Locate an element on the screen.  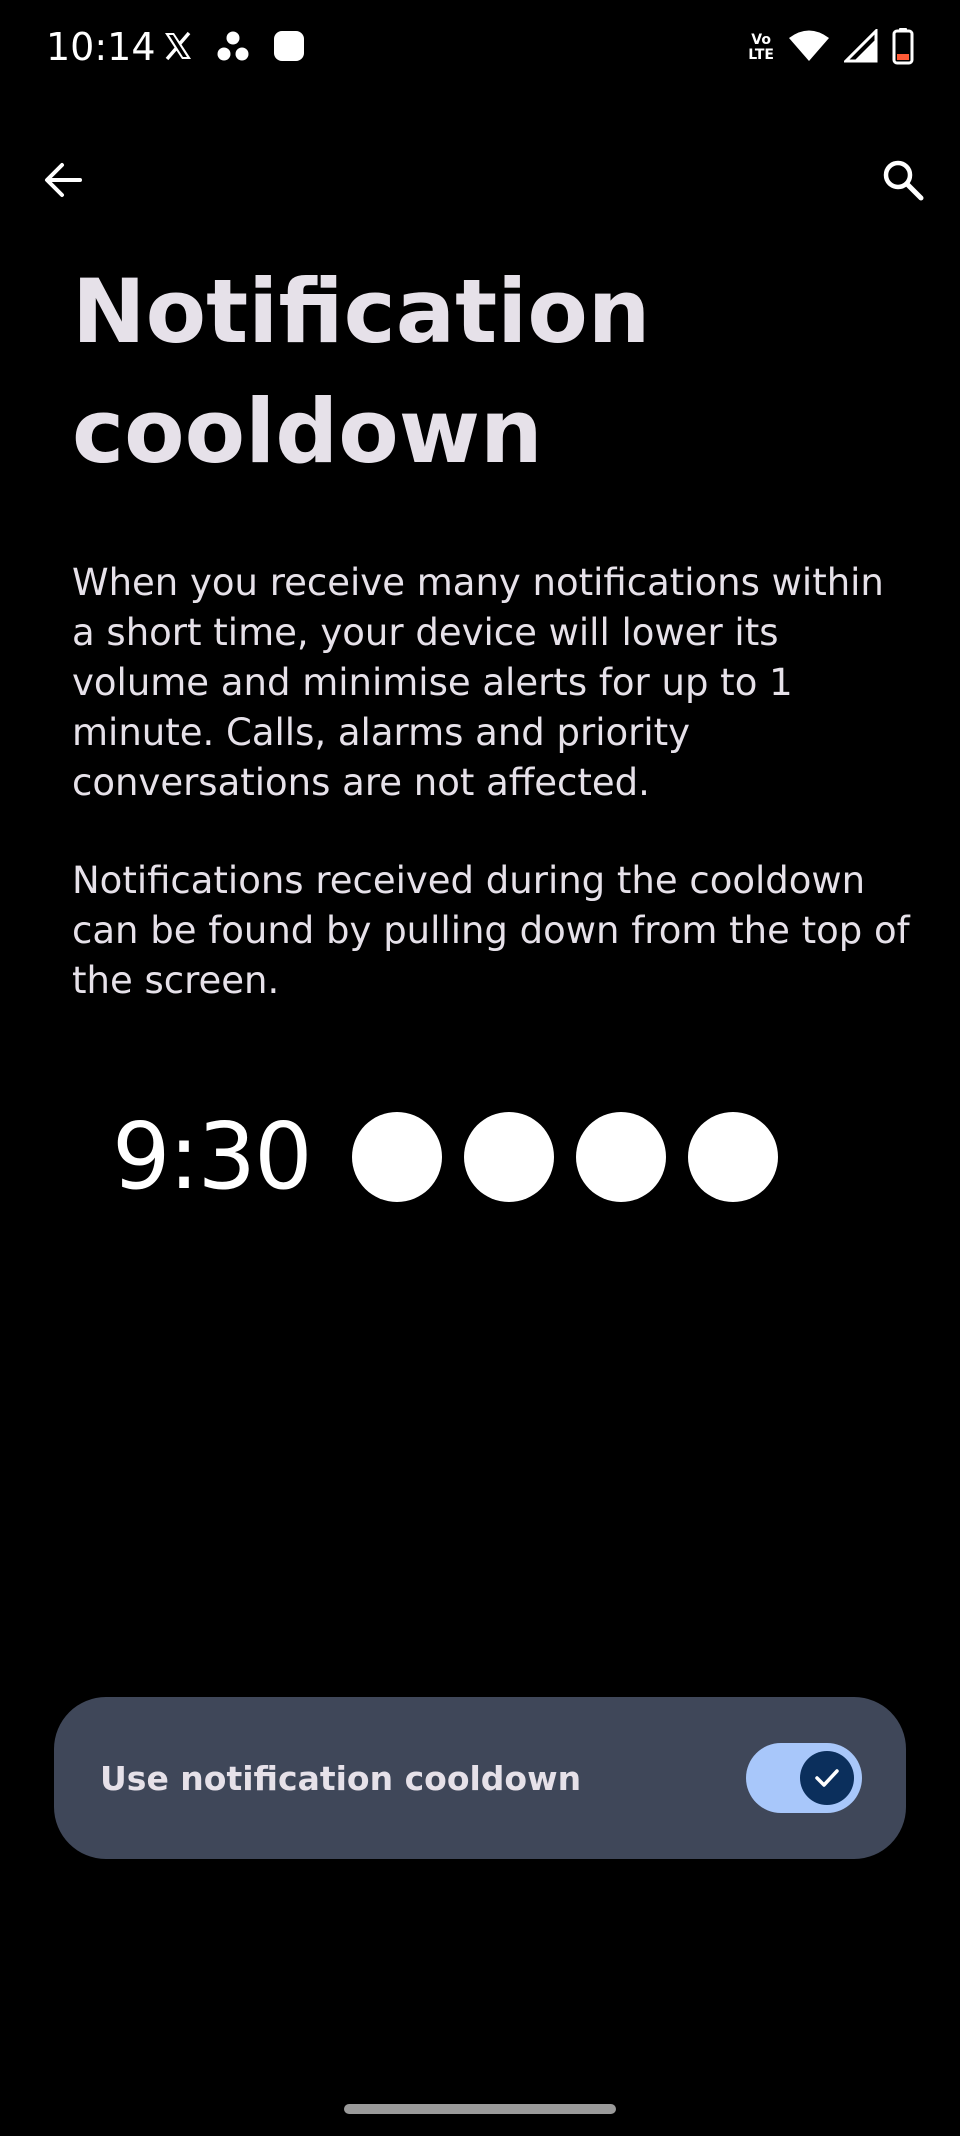
search-button is located at coordinates (903, 180).